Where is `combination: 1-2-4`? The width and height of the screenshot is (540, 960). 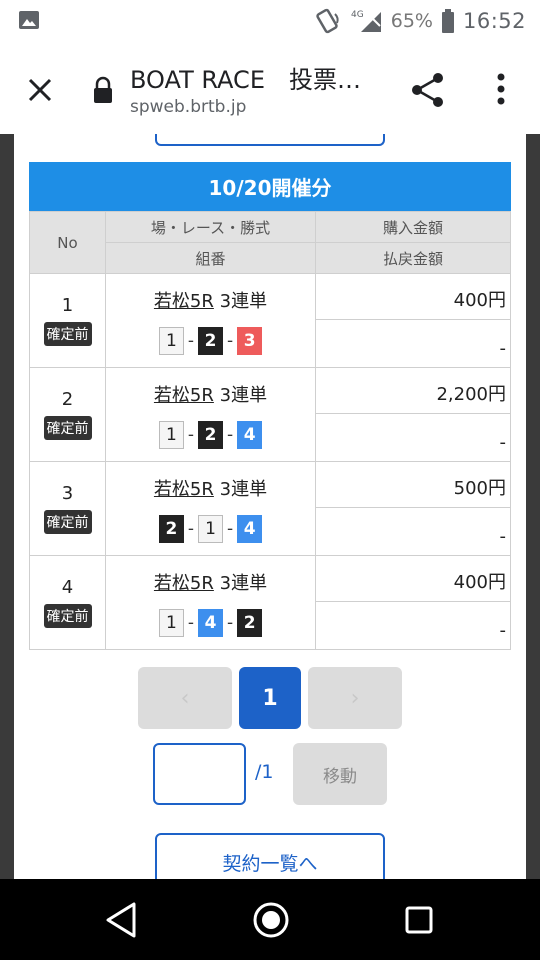
combination: 1-2-4 is located at coordinates (210, 434).